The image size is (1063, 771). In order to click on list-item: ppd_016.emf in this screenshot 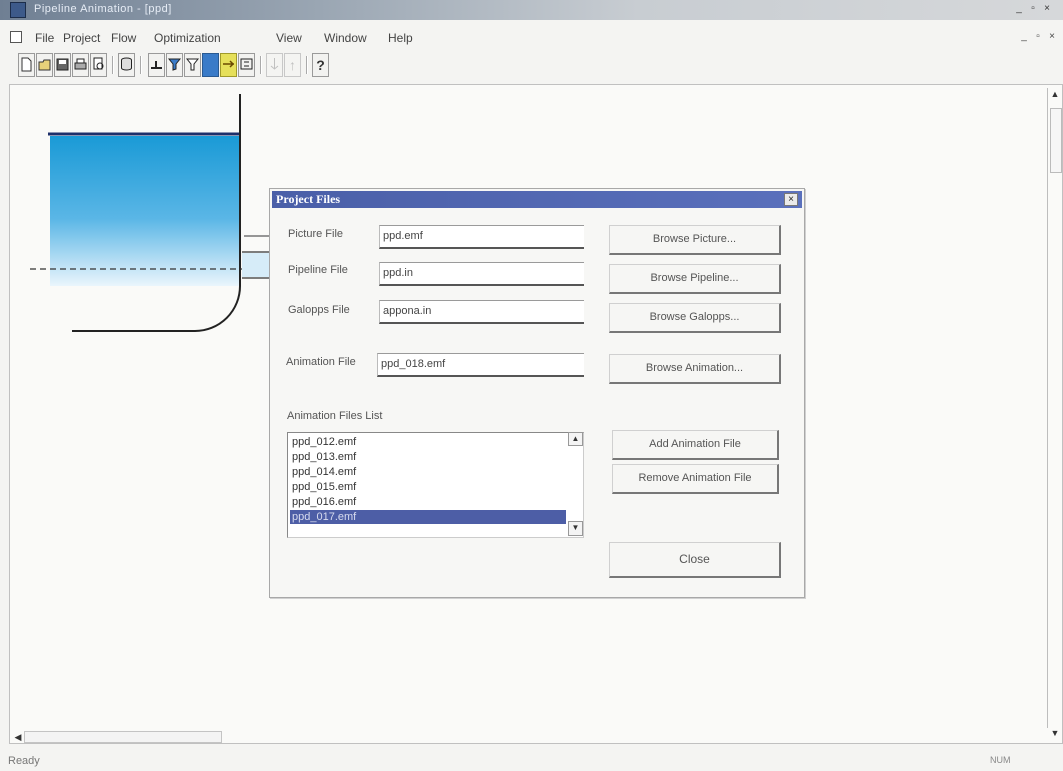, I will do `click(428, 502)`.